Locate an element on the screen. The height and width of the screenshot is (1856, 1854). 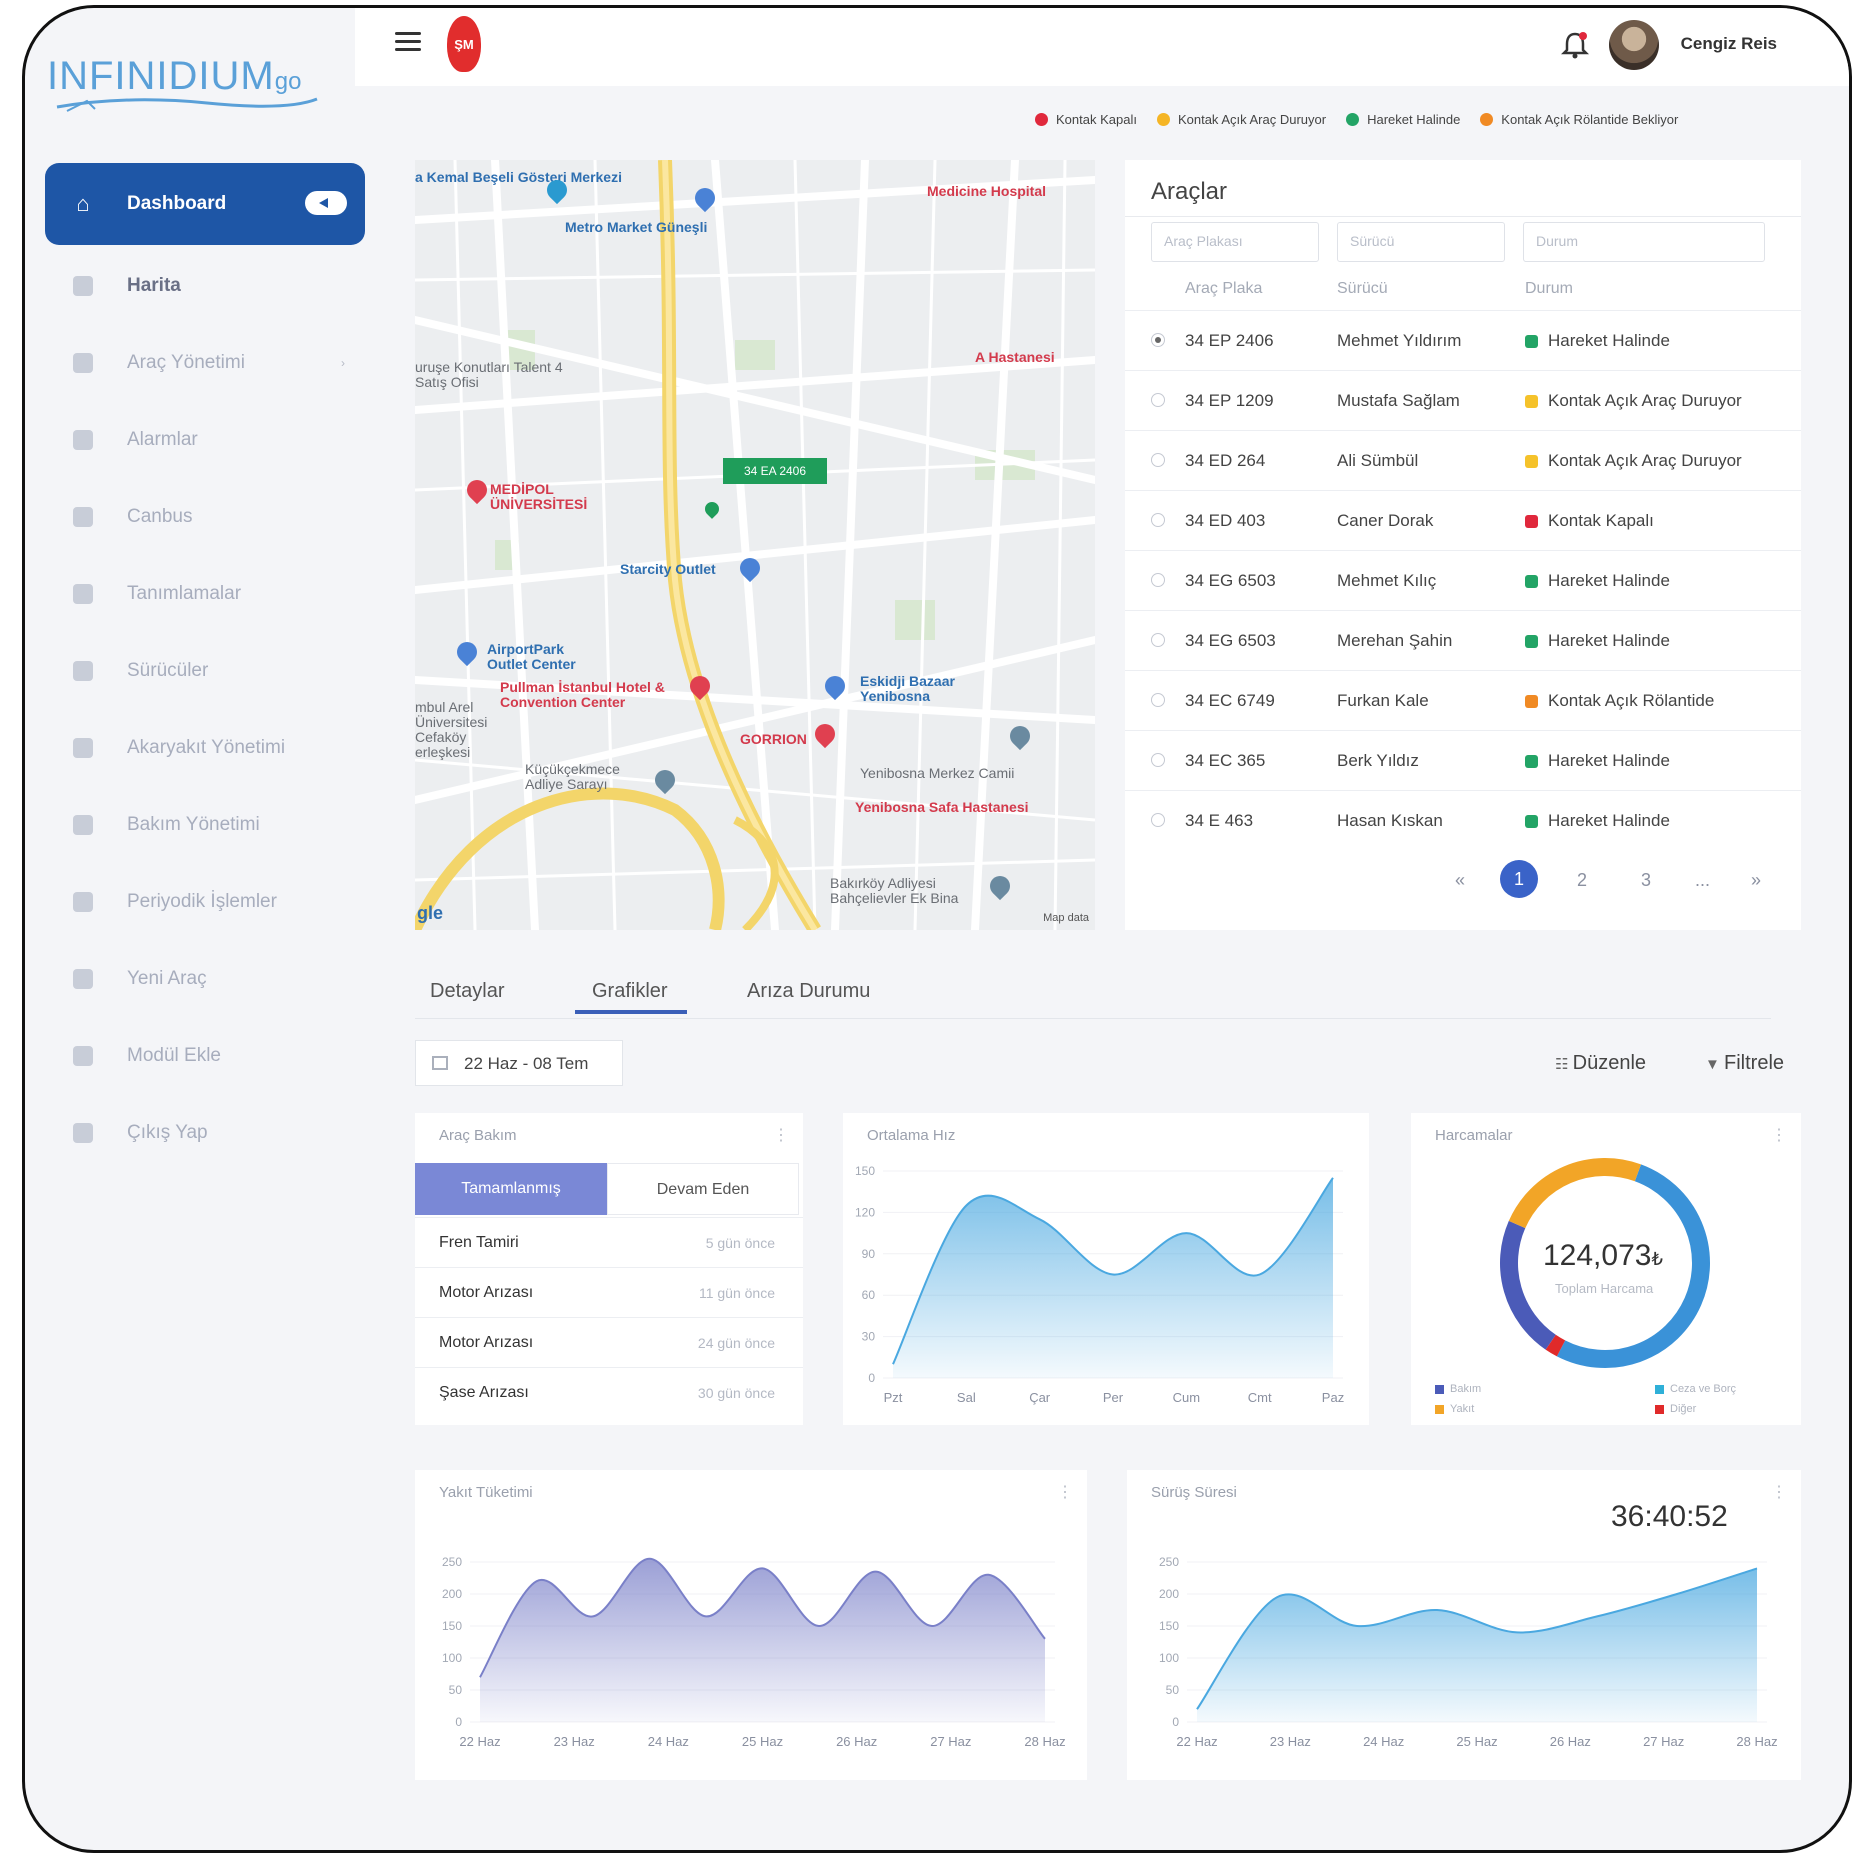
sidebar-item-definitions: Tanımlamalar is located at coordinates (205, 593).